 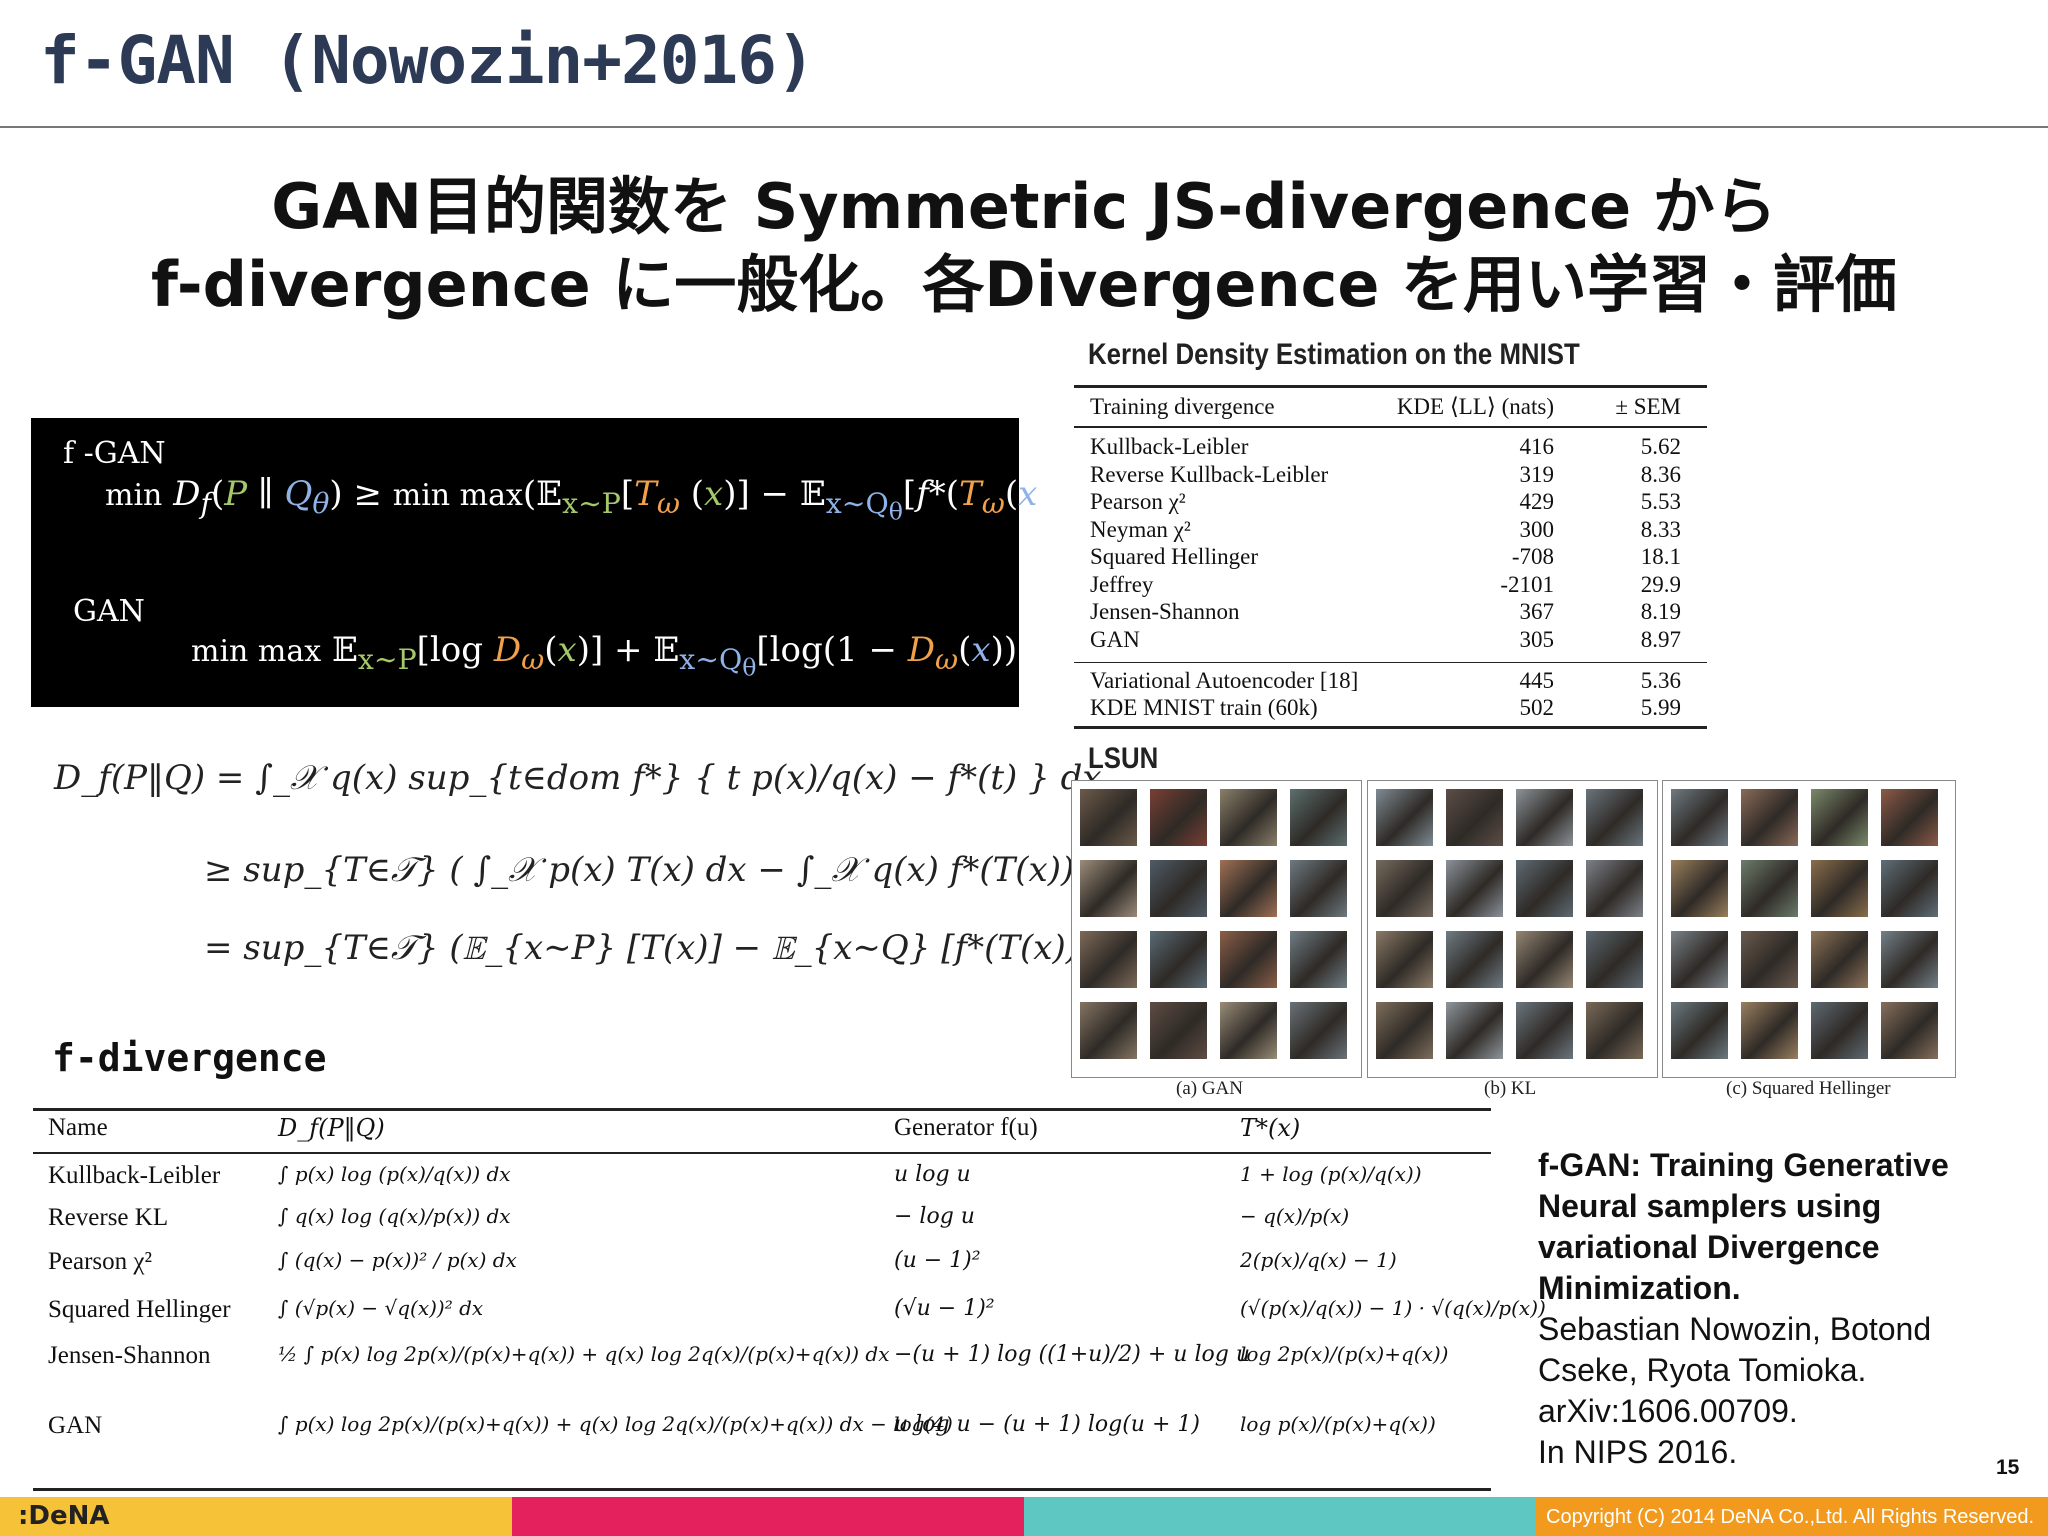 I want to click on kde-header: Training divergence, so click(x=1182, y=406).